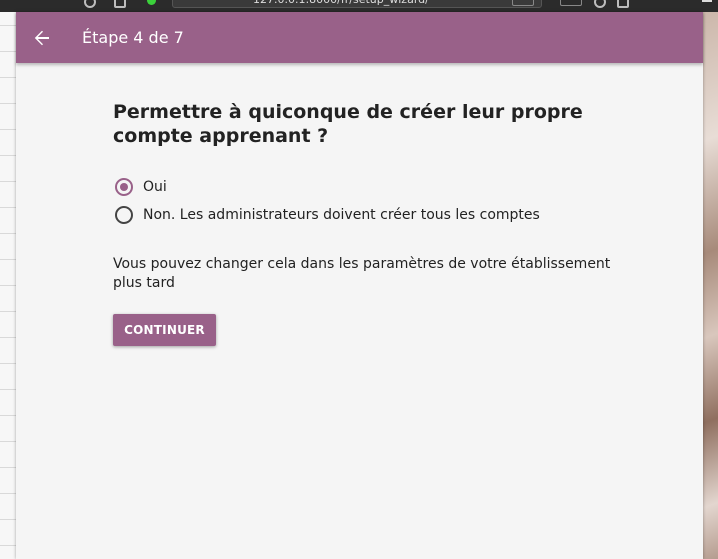 This screenshot has height=559, width=718. Describe the element at coordinates (164, 330) in the screenshot. I see `continue-button: CONTINUER` at that location.